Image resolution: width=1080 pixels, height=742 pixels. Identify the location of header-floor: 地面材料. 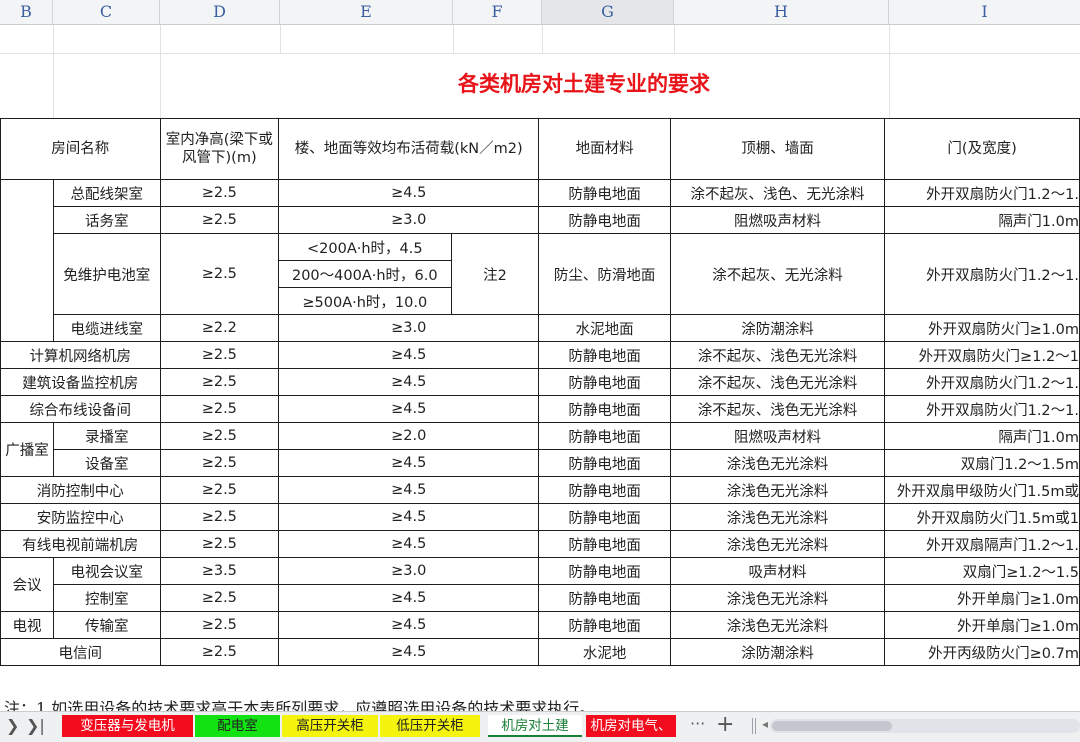
(604, 149).